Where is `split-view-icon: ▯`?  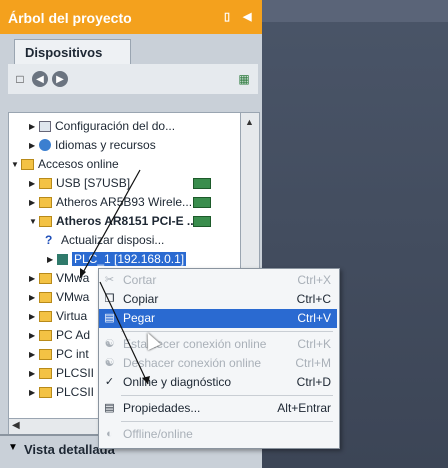 split-view-icon: ▯ is located at coordinates (227, 16).